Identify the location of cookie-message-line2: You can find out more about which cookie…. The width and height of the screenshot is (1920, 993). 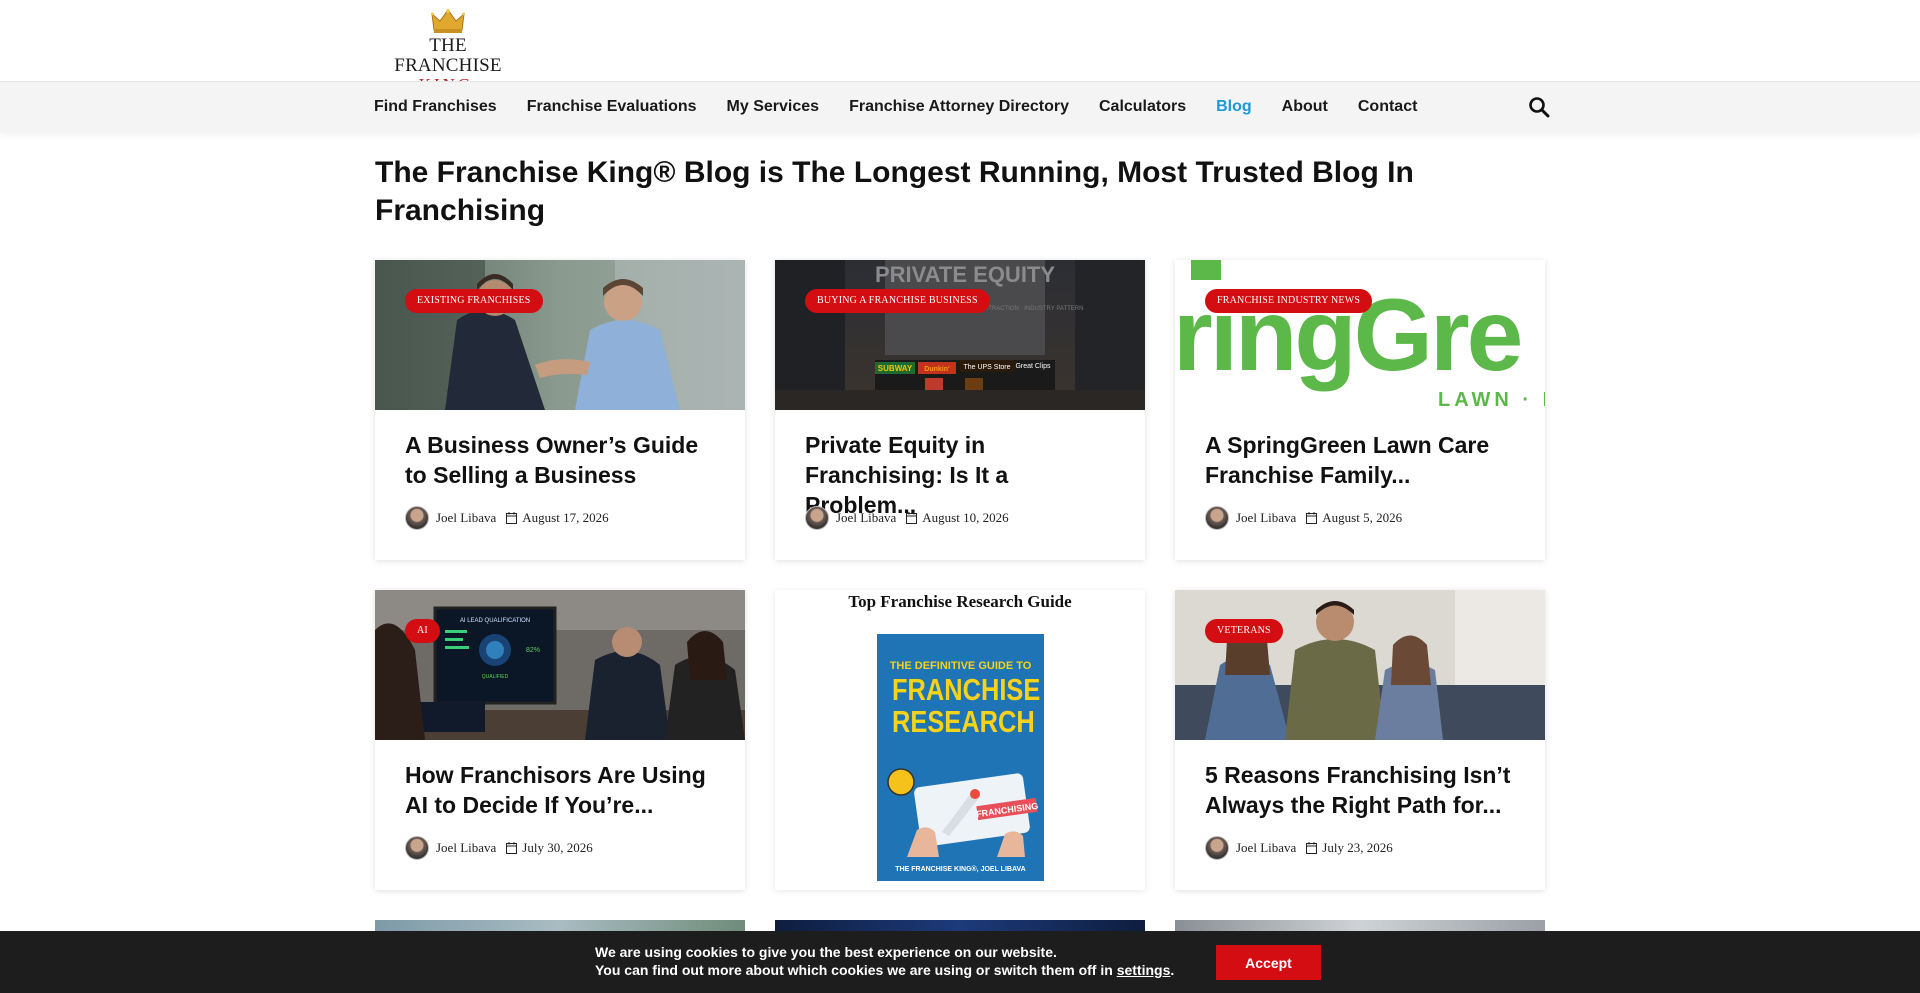
(885, 970).